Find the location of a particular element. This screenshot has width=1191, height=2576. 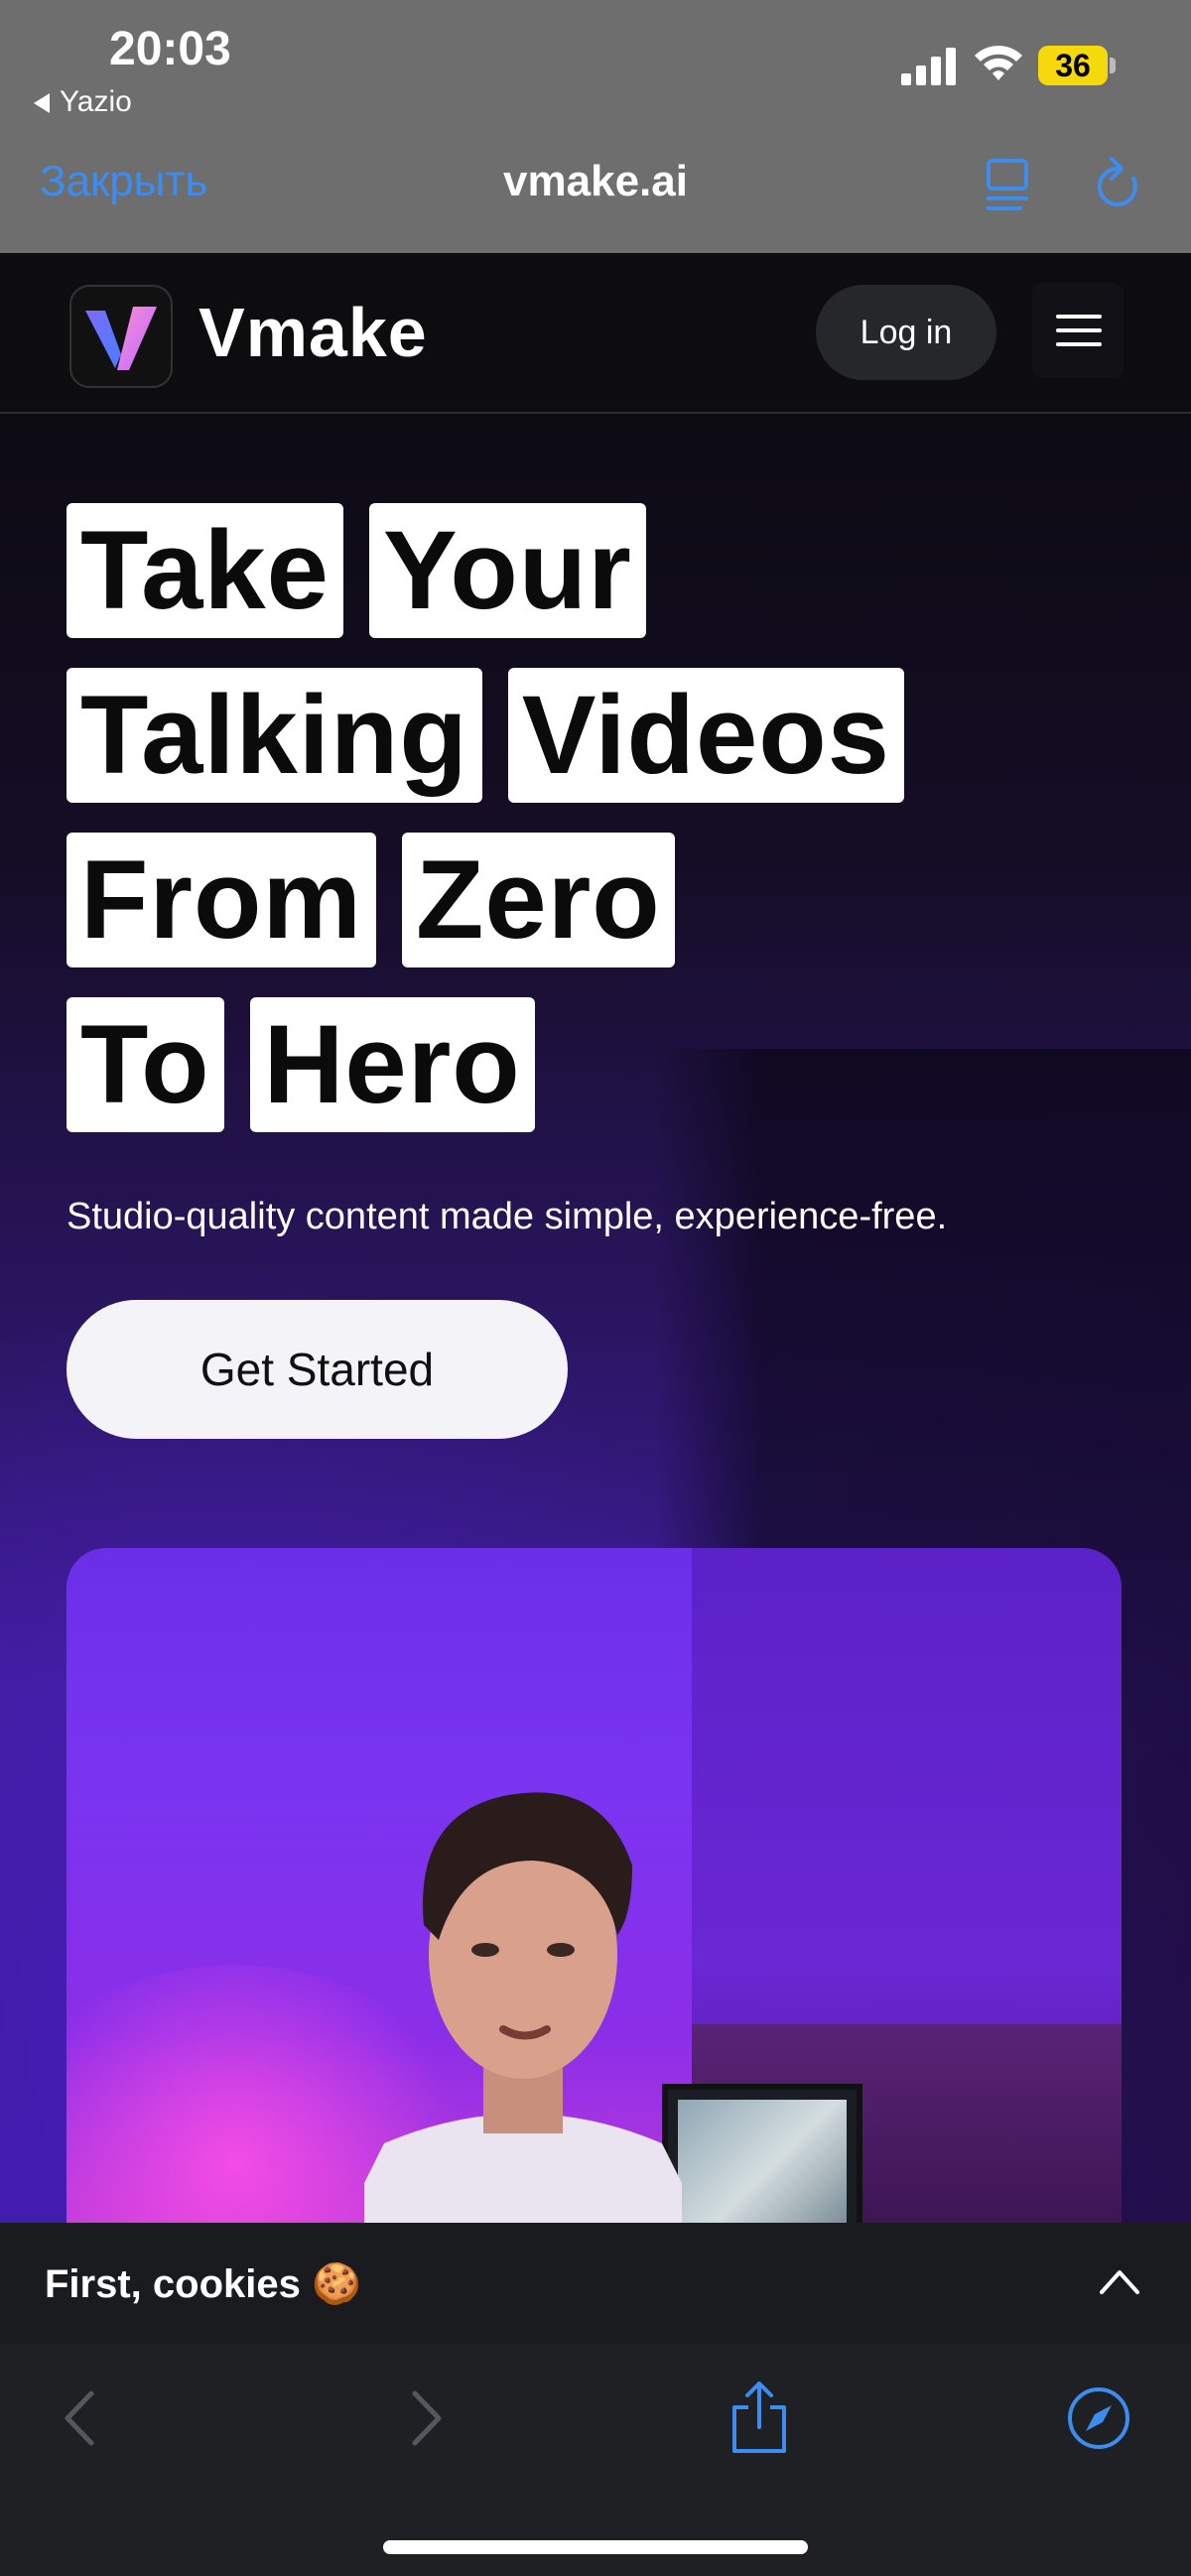

wifi-icon is located at coordinates (998, 63).